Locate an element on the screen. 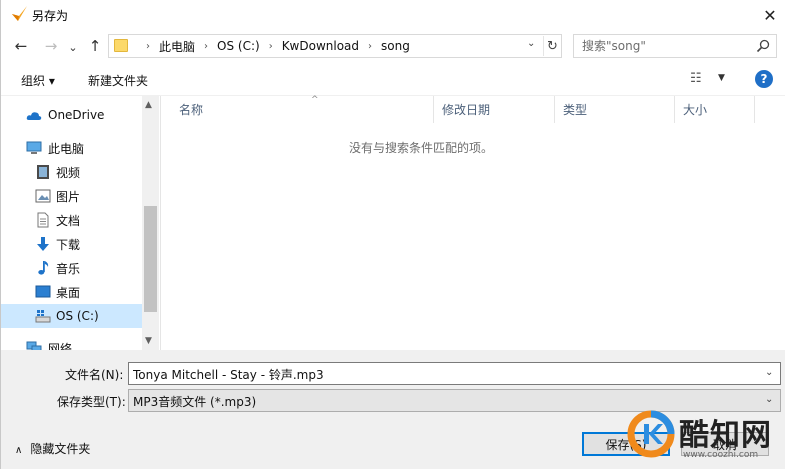 Image resolution: width=785 pixels, height=469 pixels. forward-button: → is located at coordinates (51, 46).